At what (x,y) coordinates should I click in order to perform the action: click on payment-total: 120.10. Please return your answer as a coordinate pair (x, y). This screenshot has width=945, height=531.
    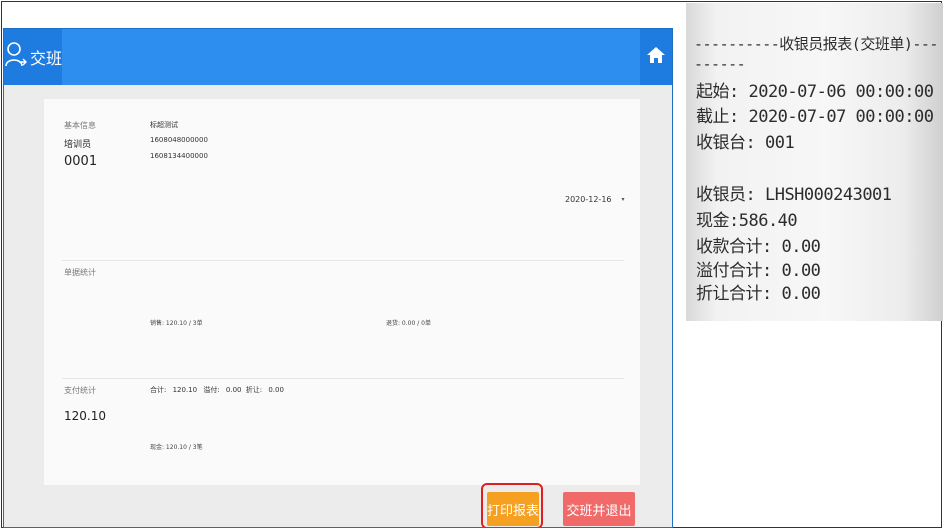
    Looking at the image, I should click on (85, 416).